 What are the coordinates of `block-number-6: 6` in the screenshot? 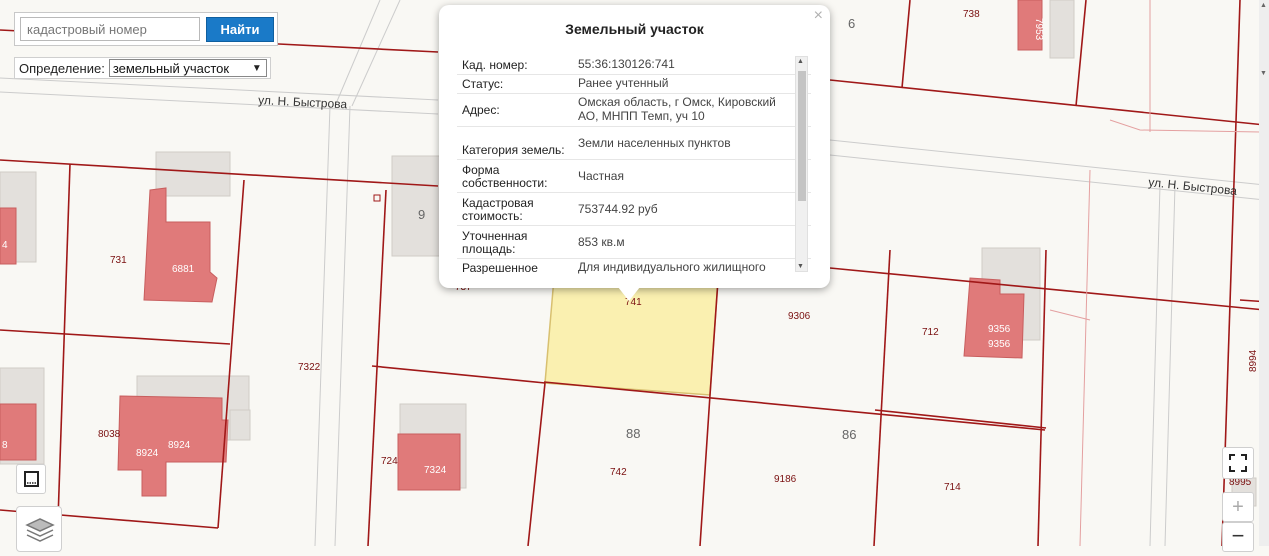 It's located at (851, 23).